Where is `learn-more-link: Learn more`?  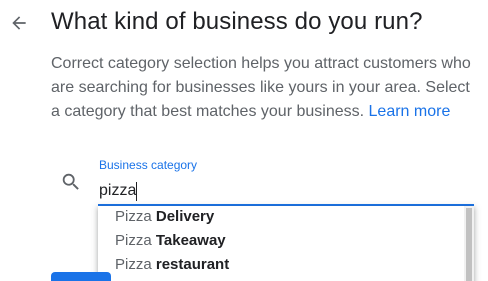 learn-more-link: Learn more is located at coordinates (410, 111).